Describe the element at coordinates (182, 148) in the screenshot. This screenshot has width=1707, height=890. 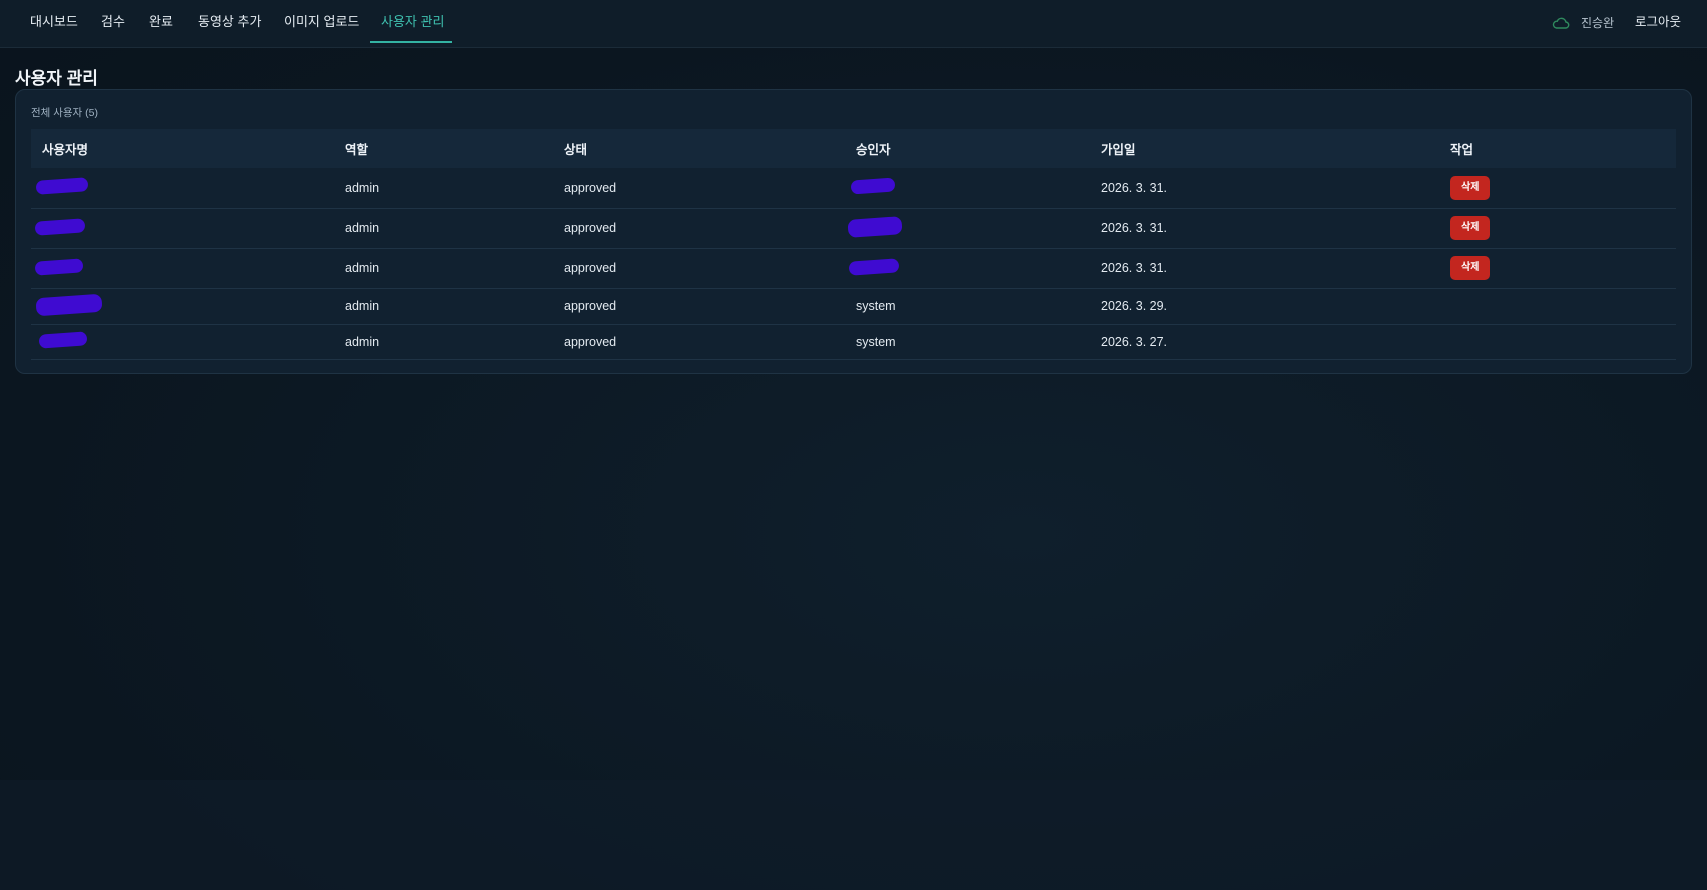
I see `col-username: 사용자명` at that location.